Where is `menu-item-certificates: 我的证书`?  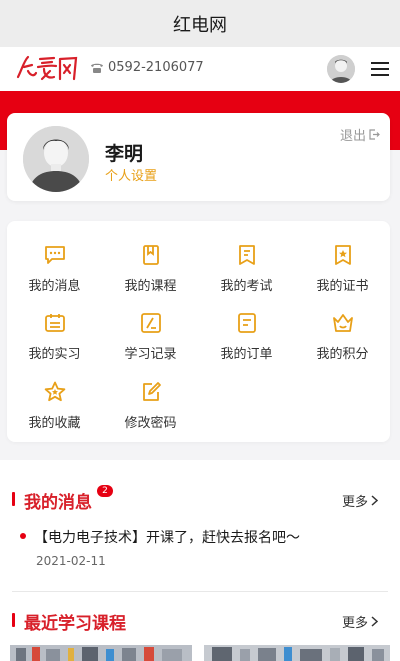 menu-item-certificates: 我的证书 is located at coordinates (342, 273).